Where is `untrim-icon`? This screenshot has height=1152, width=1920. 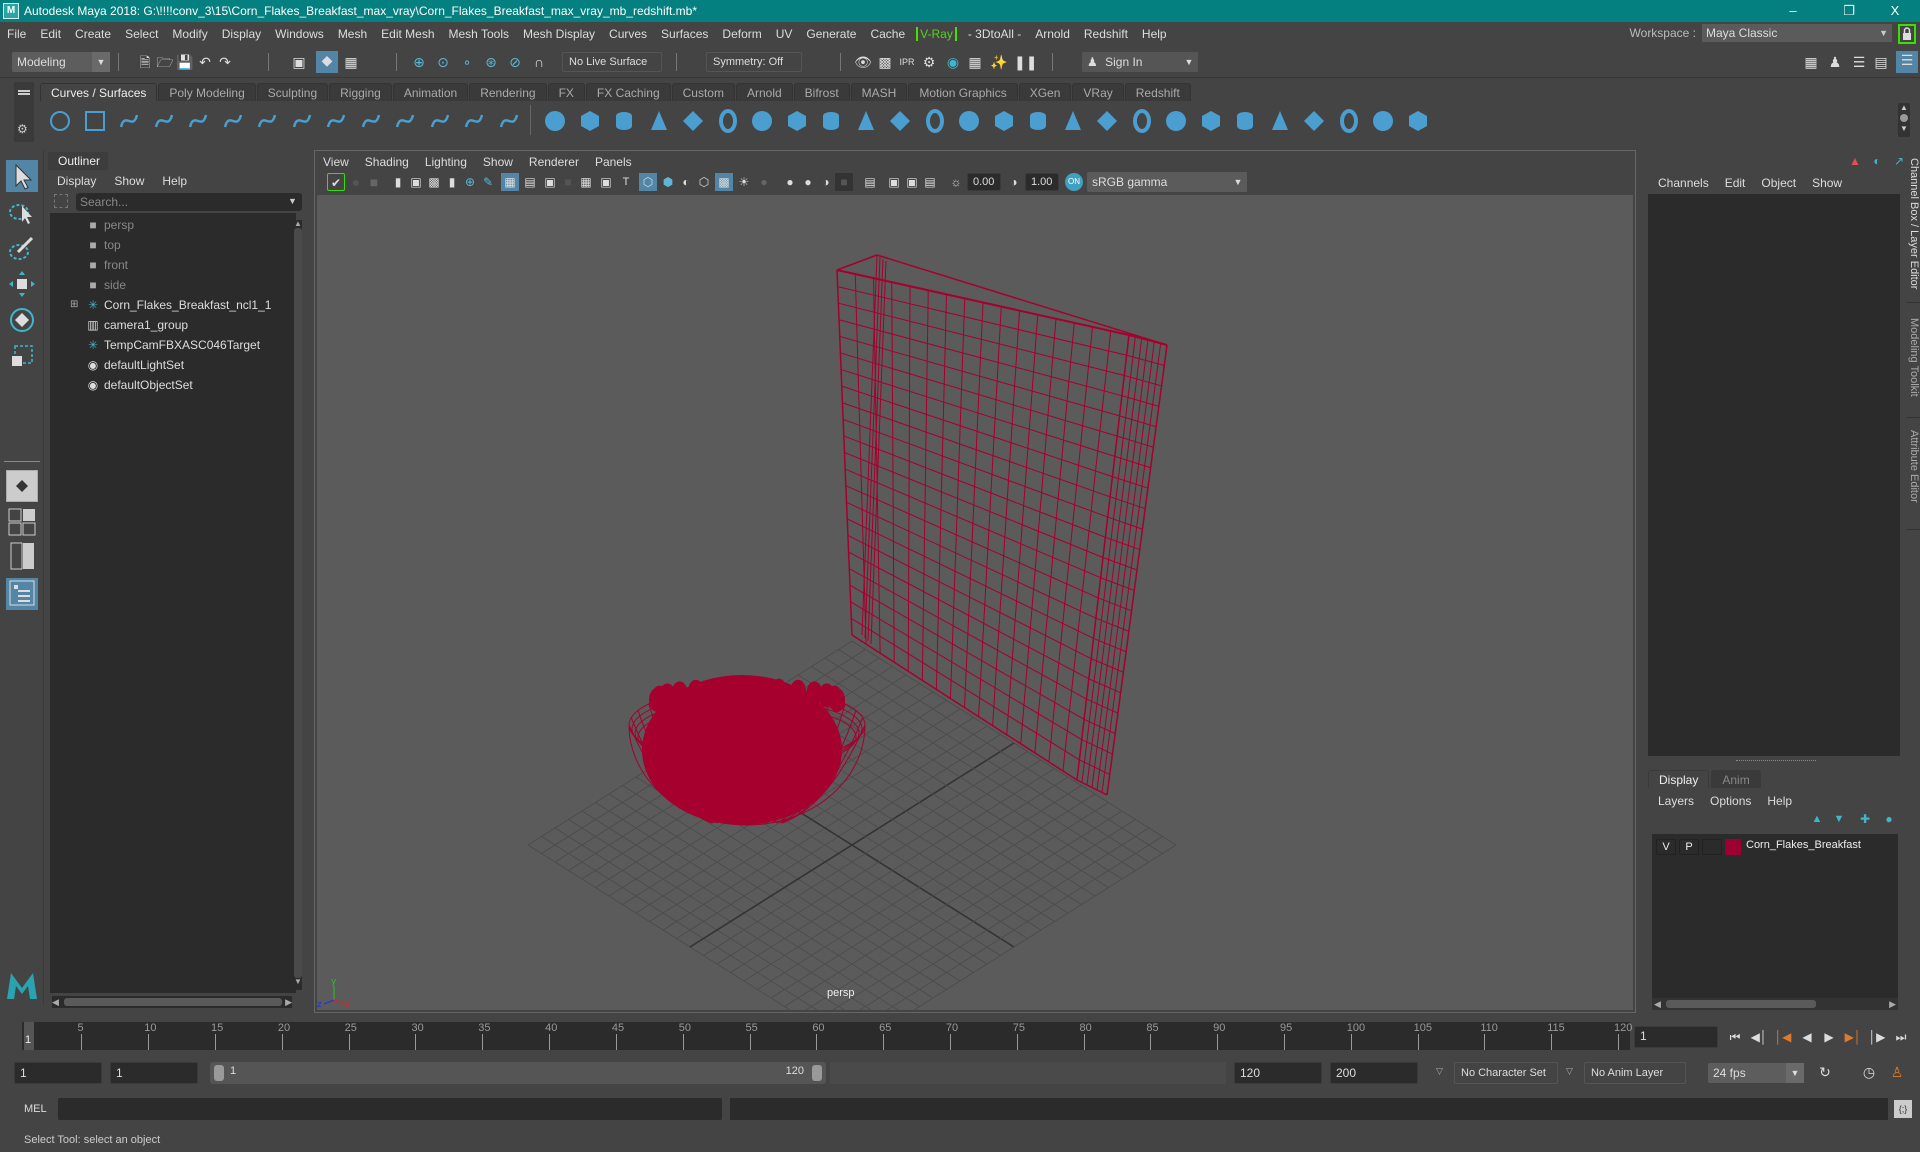
untrim-icon is located at coordinates (1142, 121).